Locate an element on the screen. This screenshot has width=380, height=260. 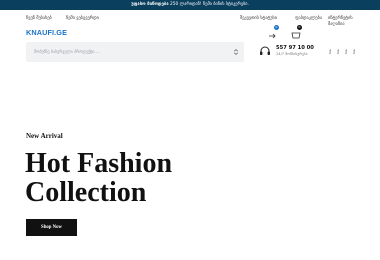
cart-button: 0 is located at coordinates (296, 32).